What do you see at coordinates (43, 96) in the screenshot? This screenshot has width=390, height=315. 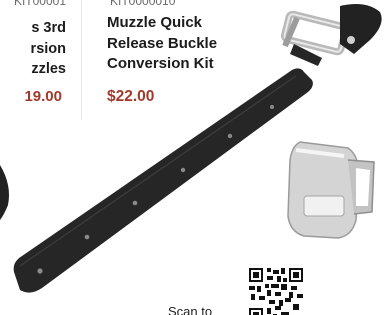 I see `product-price: 19.00` at bounding box center [43, 96].